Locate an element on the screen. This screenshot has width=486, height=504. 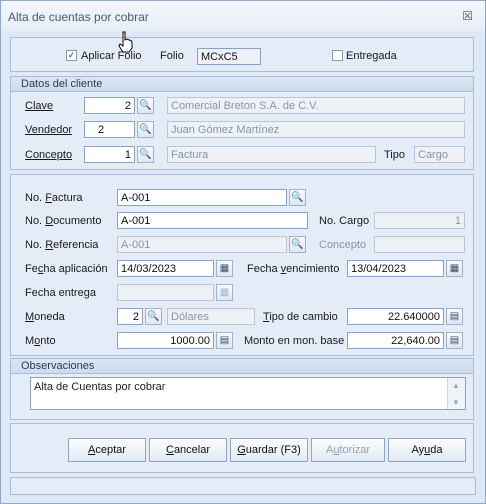
aceptar-button: Aceptar is located at coordinates (107, 450).